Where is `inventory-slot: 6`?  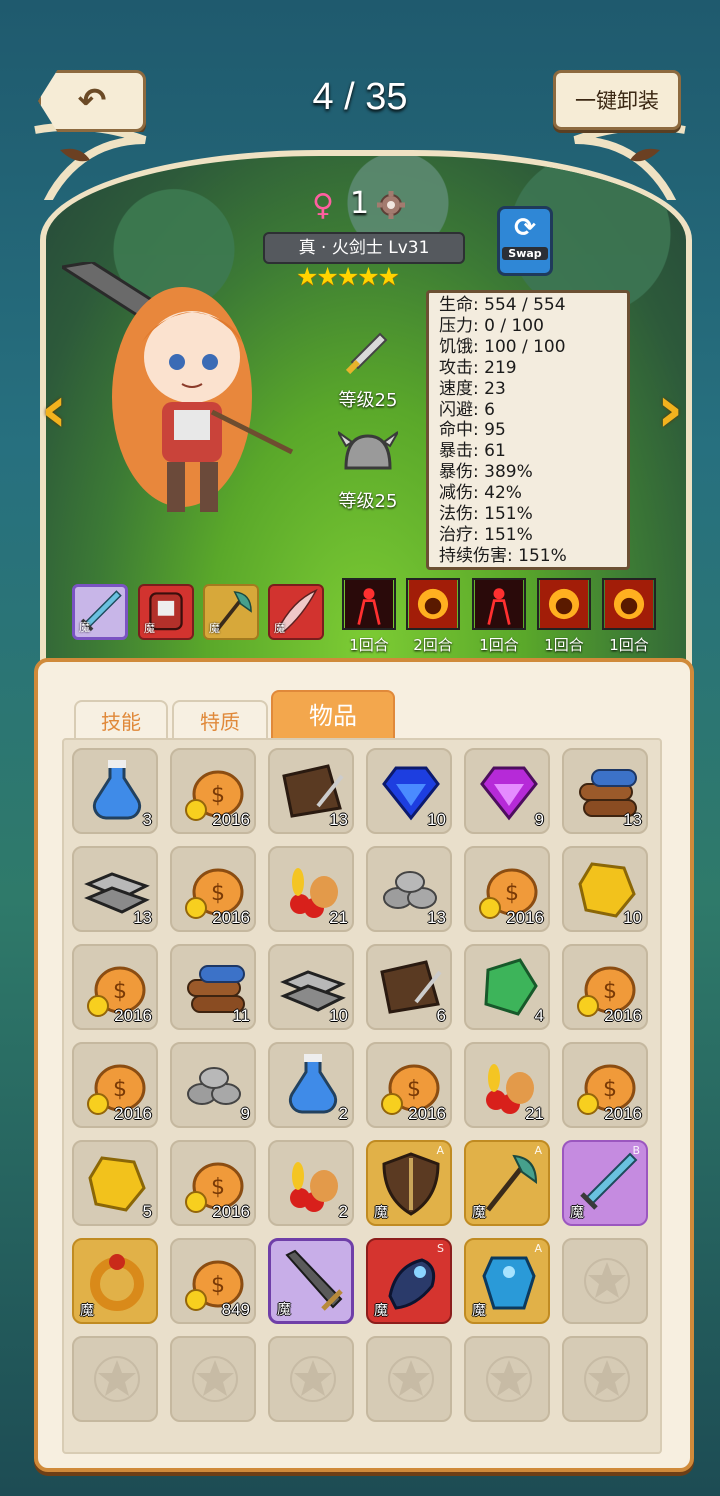
inventory-slot: 6 is located at coordinates (409, 987).